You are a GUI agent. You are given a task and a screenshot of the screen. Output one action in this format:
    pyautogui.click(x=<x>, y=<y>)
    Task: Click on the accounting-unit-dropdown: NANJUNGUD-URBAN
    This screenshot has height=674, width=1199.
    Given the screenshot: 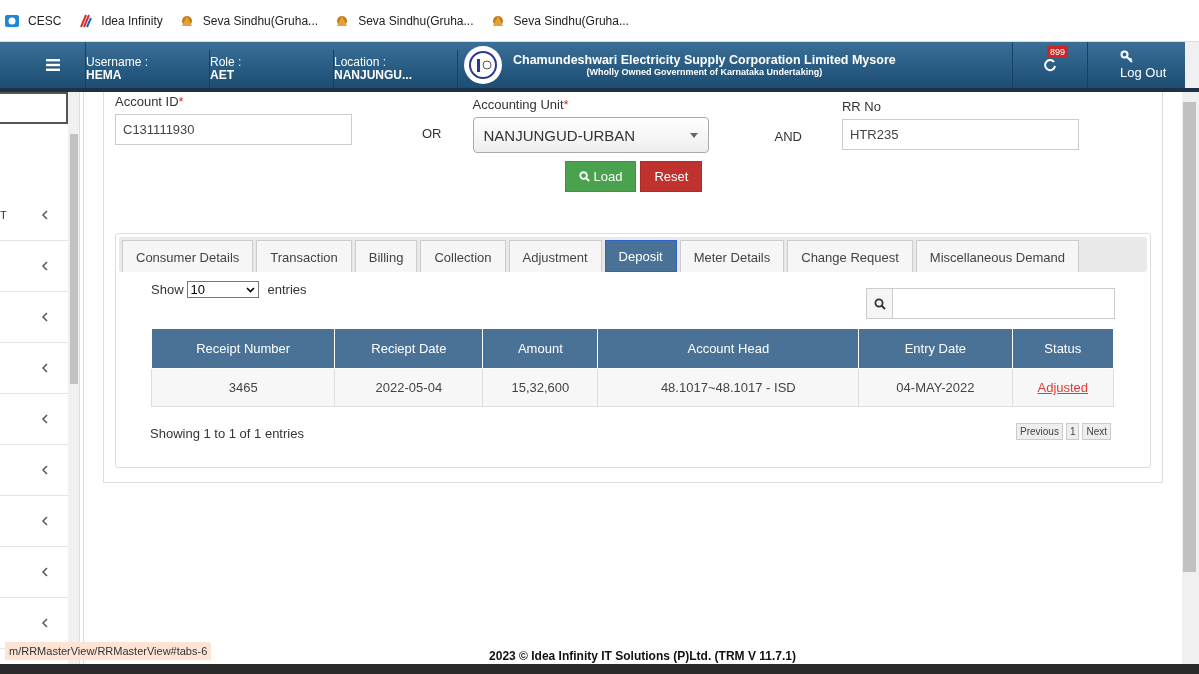 What is the action you would take?
    pyautogui.click(x=590, y=135)
    